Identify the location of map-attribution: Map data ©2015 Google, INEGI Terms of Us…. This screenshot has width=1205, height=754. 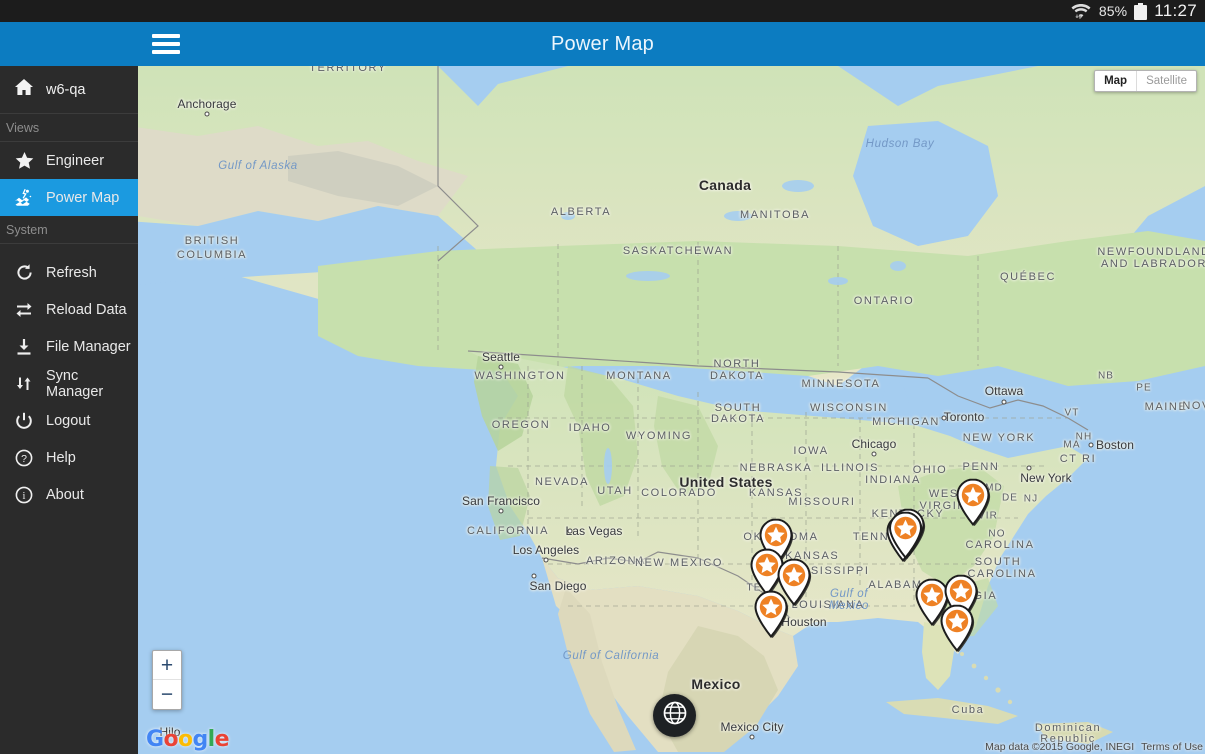
(1094, 747).